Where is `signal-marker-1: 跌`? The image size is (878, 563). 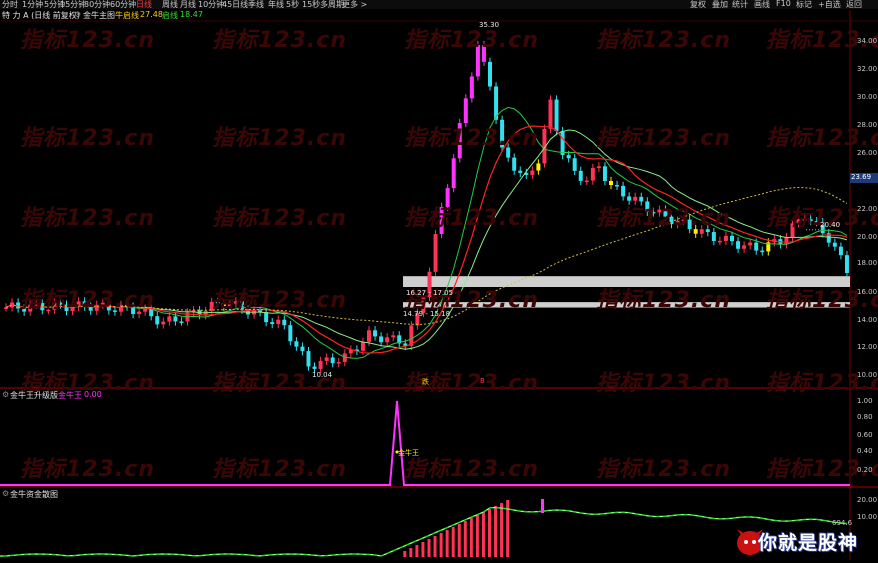
signal-marker-1: 跌 is located at coordinates (425, 382).